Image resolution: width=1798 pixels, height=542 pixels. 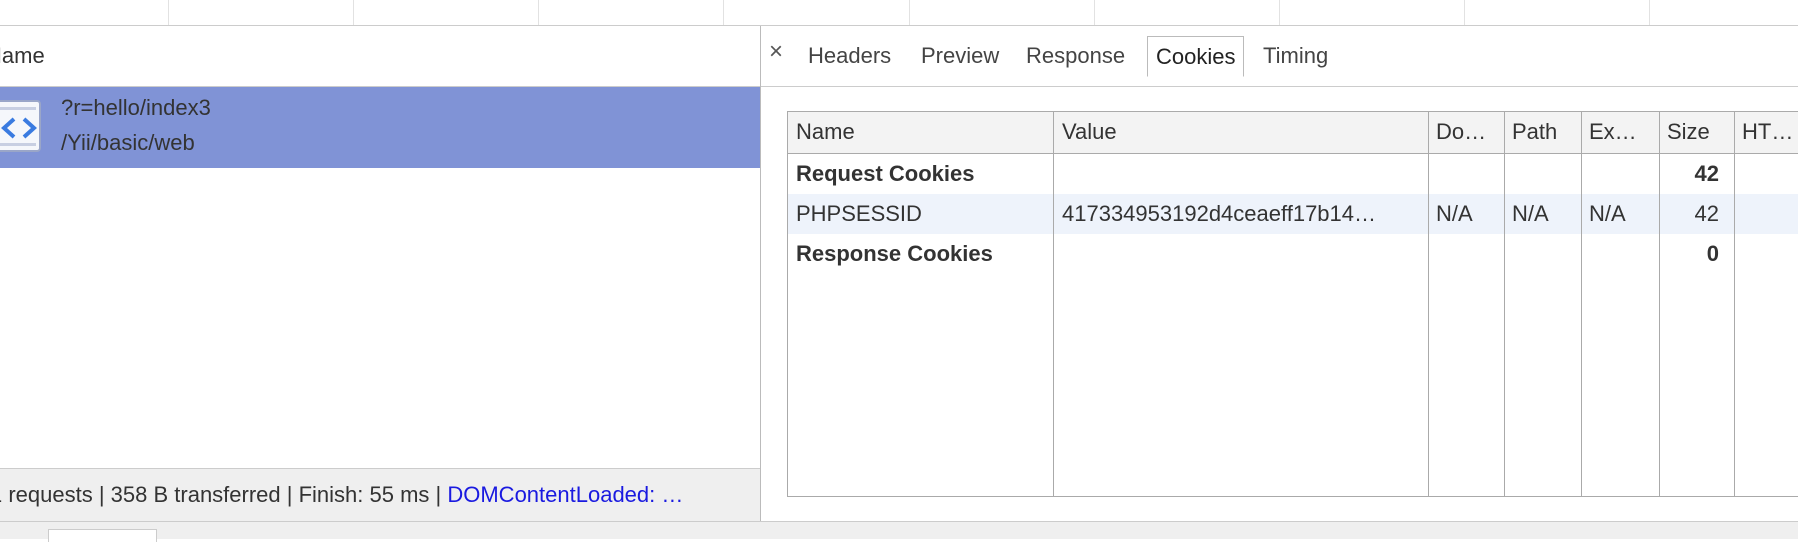 I want to click on tab-headers: Headers, so click(x=849, y=56).